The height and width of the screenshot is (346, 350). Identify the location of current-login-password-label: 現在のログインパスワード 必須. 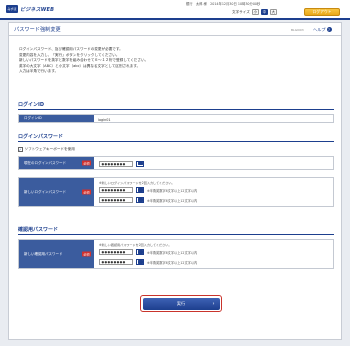
(56, 163).